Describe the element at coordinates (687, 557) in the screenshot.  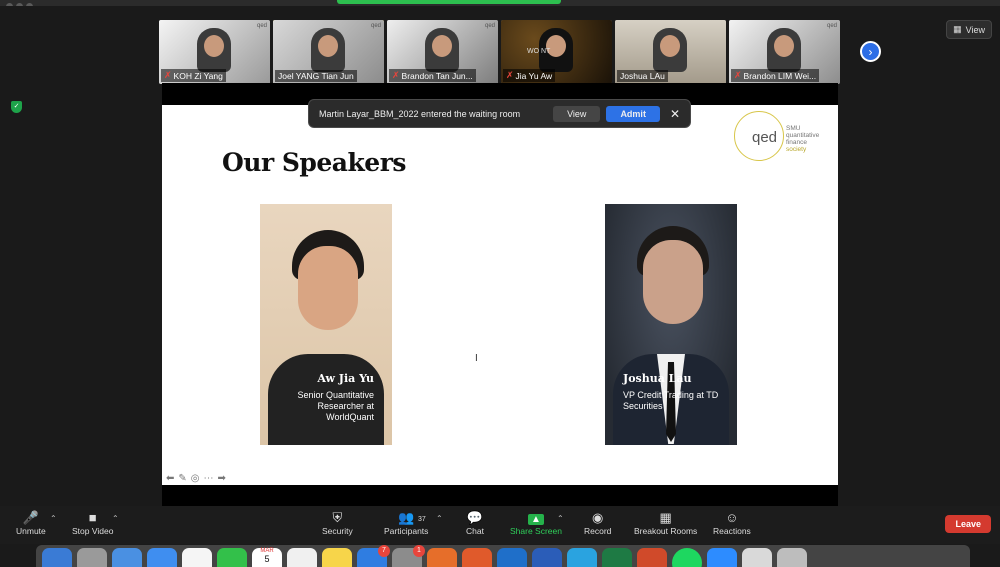
I see `spotify-icon` at that location.